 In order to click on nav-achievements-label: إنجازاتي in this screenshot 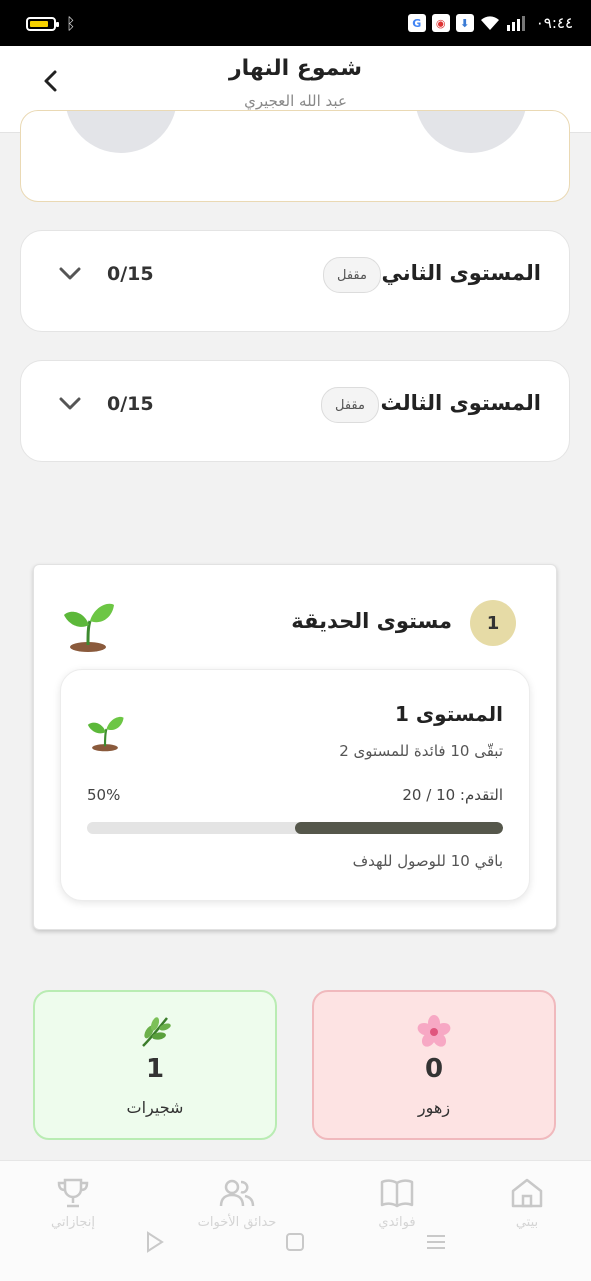, I will do `click(73, 1222)`.